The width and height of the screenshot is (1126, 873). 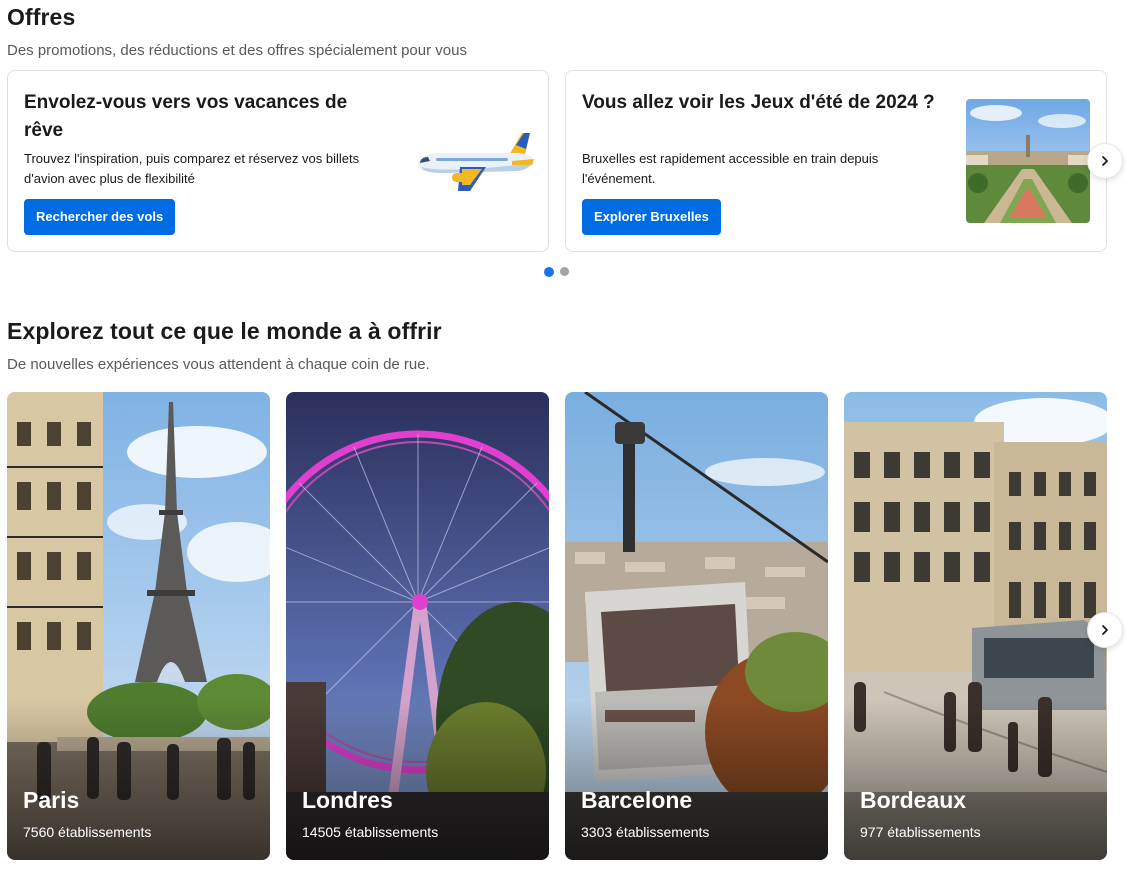 I want to click on offer-title: Envolez-vous vers vos vacances de rêve, so click(x=186, y=116).